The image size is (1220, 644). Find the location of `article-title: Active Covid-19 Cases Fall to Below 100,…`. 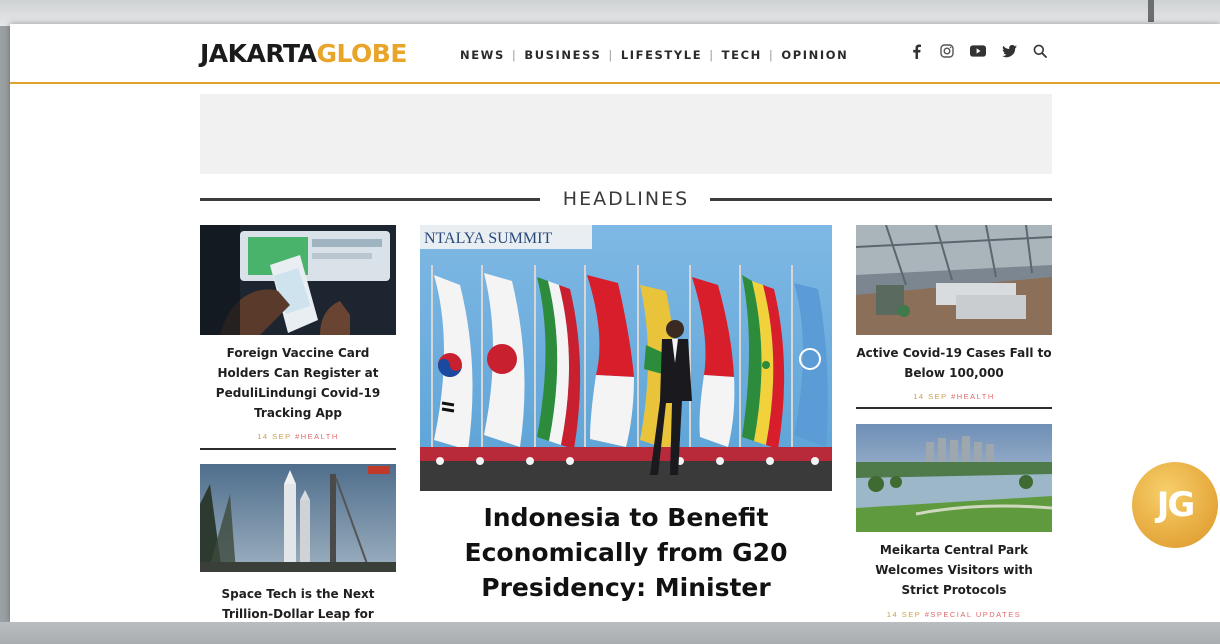

article-title: Active Covid-19 Cases Fall to Below 100,… is located at coordinates (954, 363).